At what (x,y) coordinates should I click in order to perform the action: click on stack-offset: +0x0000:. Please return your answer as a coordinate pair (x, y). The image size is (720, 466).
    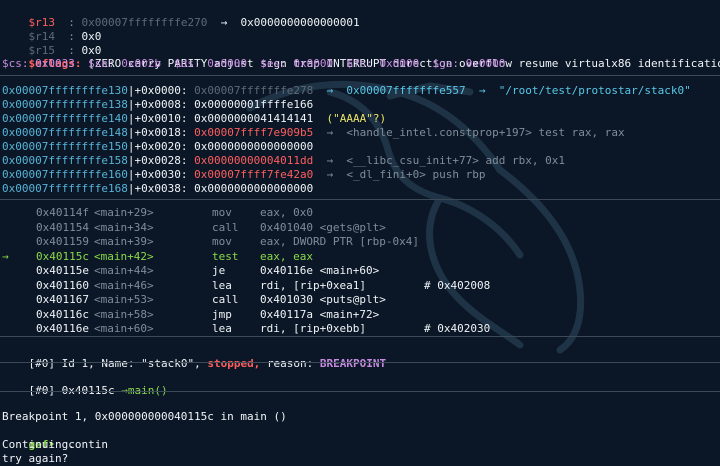
    Looking at the image, I should click on (161, 90).